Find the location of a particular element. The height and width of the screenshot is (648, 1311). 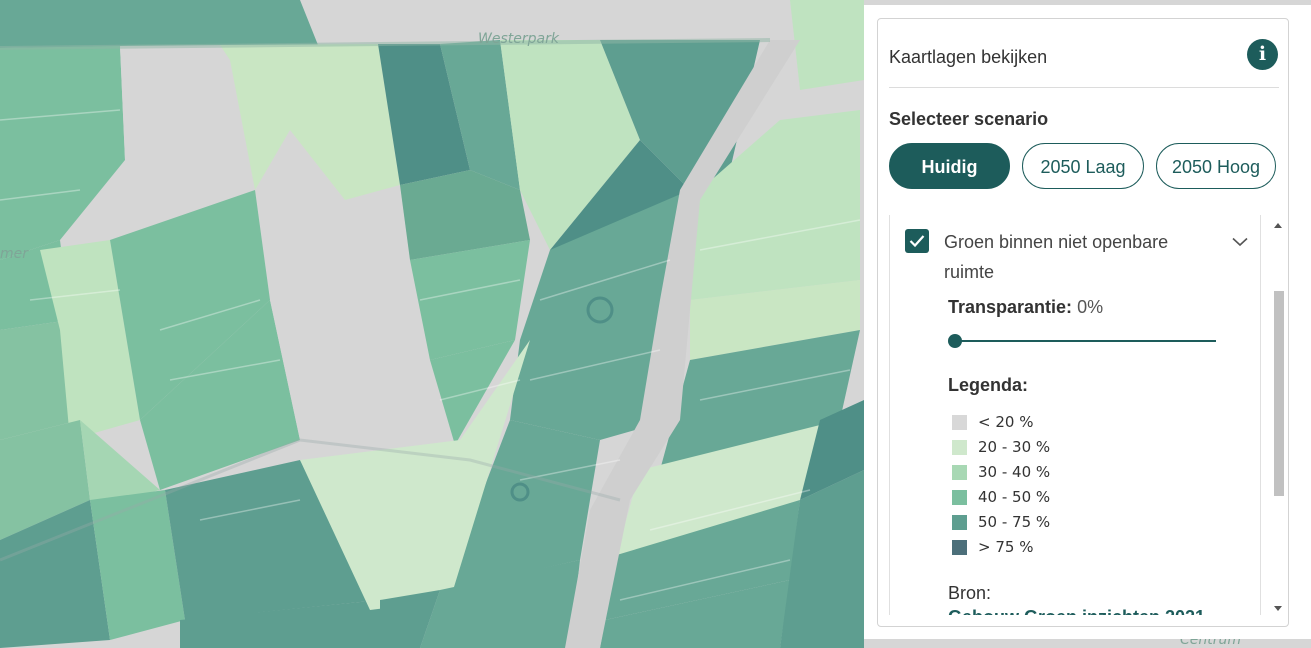

panel-header: Kaartlagen bekijken i is located at coordinates (1084, 63).